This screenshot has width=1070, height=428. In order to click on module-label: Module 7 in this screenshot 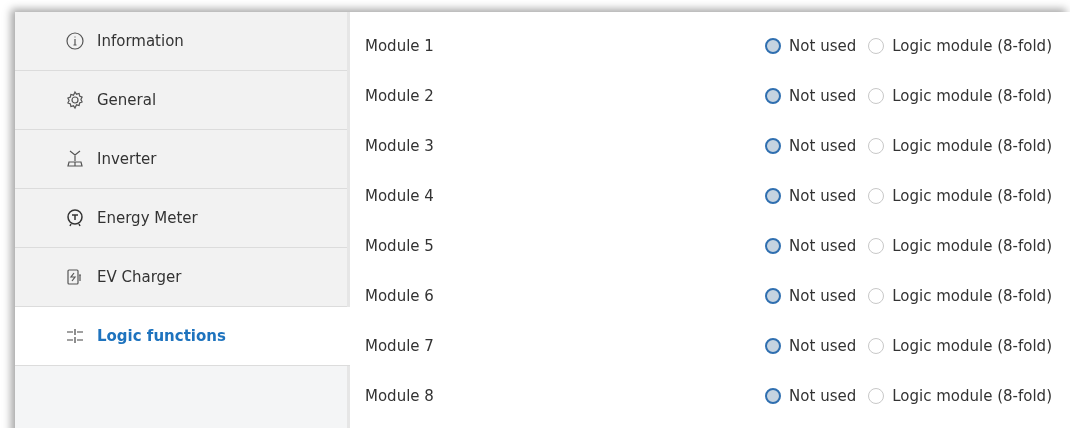, I will do `click(399, 346)`.